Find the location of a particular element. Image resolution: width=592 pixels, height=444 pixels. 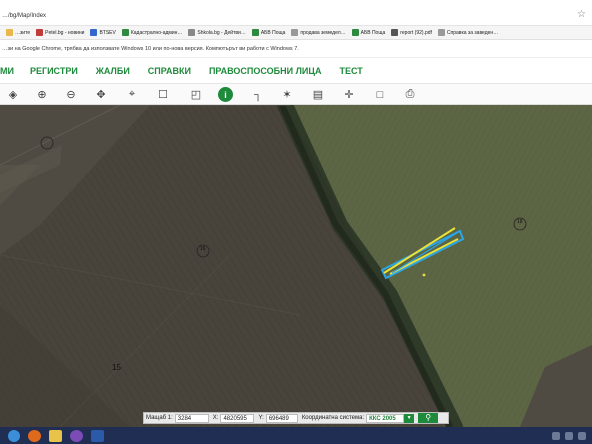

parcel-label-15: 15 is located at coordinates (116, 367).